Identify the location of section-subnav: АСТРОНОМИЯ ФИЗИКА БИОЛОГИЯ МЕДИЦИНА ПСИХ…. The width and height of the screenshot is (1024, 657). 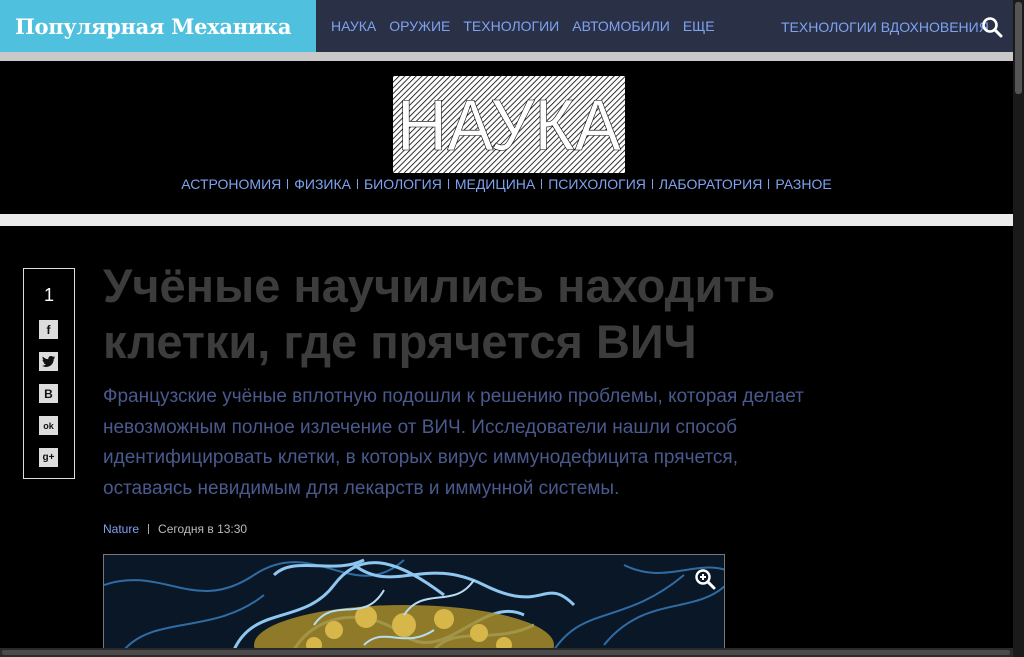
(506, 184).